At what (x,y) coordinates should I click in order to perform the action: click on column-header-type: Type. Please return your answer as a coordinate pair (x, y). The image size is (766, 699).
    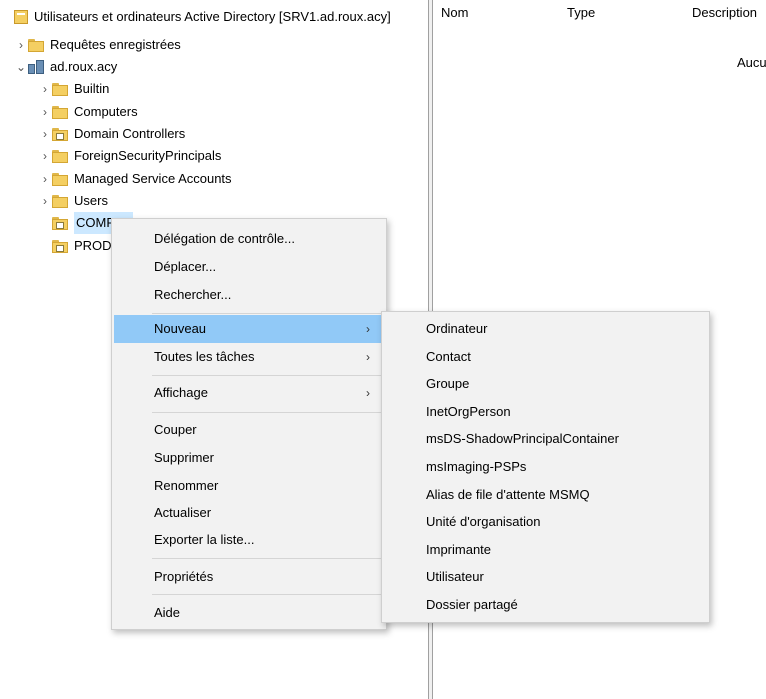
    Looking at the image, I should click on (581, 21).